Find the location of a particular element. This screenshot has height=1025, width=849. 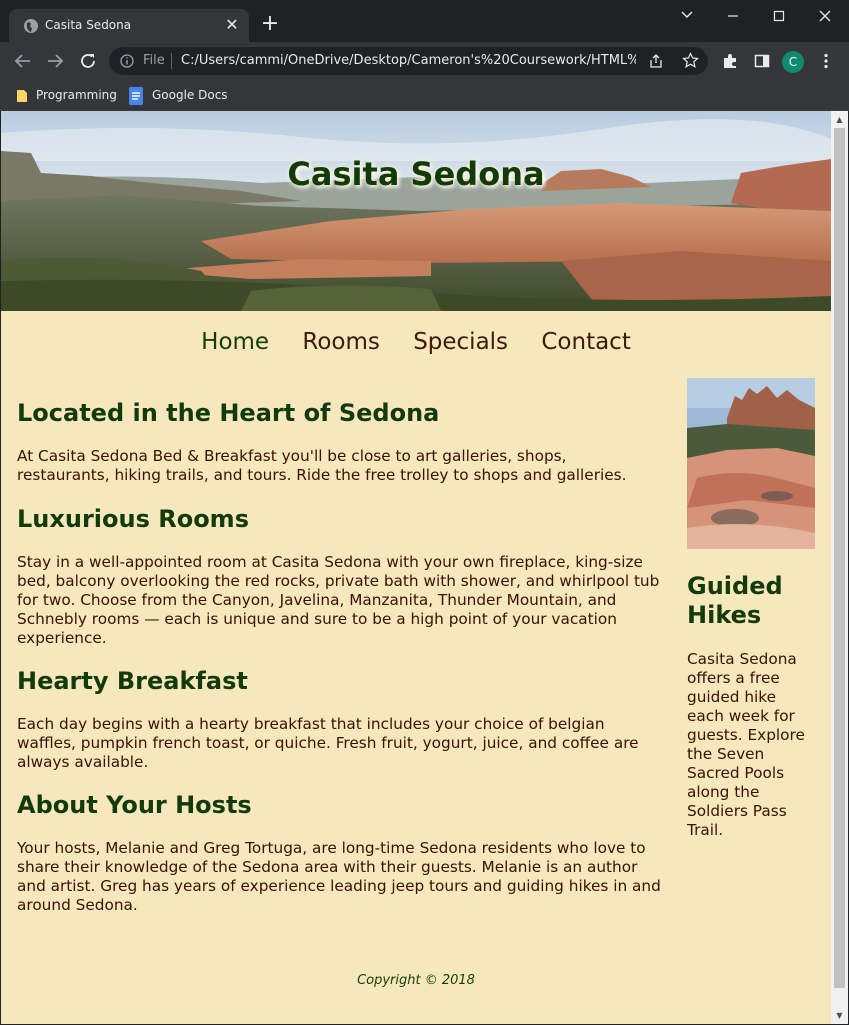

nav-link-home: Home is located at coordinates (235, 342).